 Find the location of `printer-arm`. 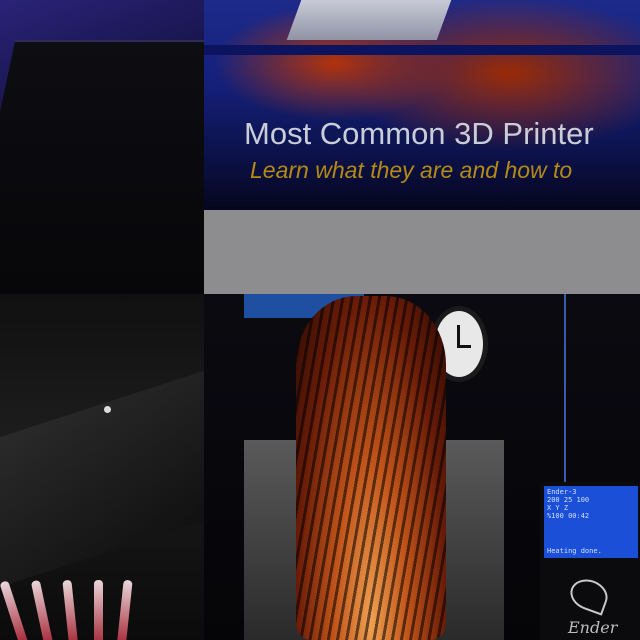

printer-arm is located at coordinates (102, 479).